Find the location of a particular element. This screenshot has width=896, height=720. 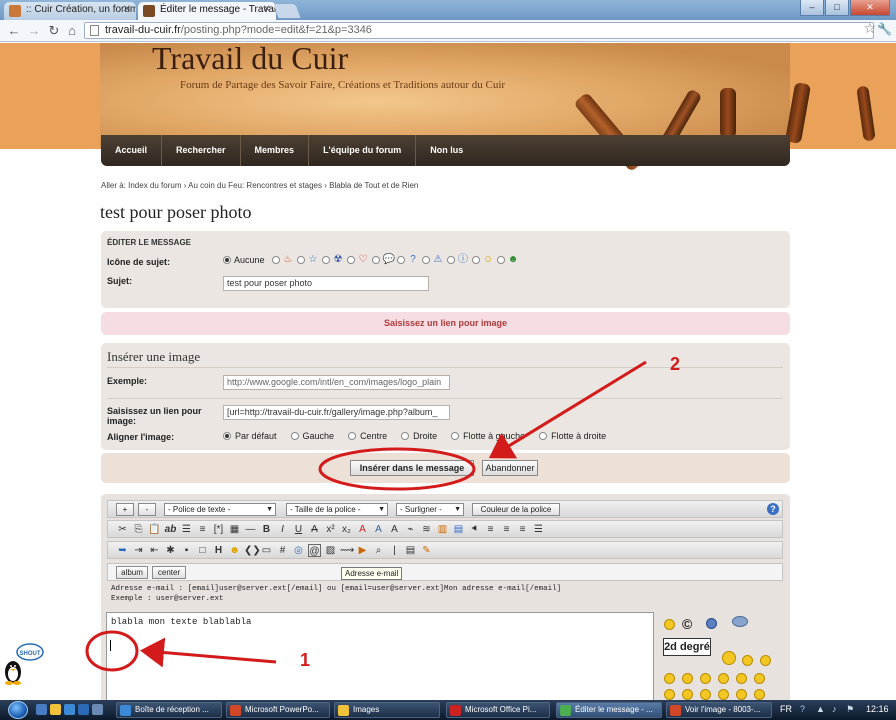

hide-icon: ▪ is located at coordinates (186, 550).